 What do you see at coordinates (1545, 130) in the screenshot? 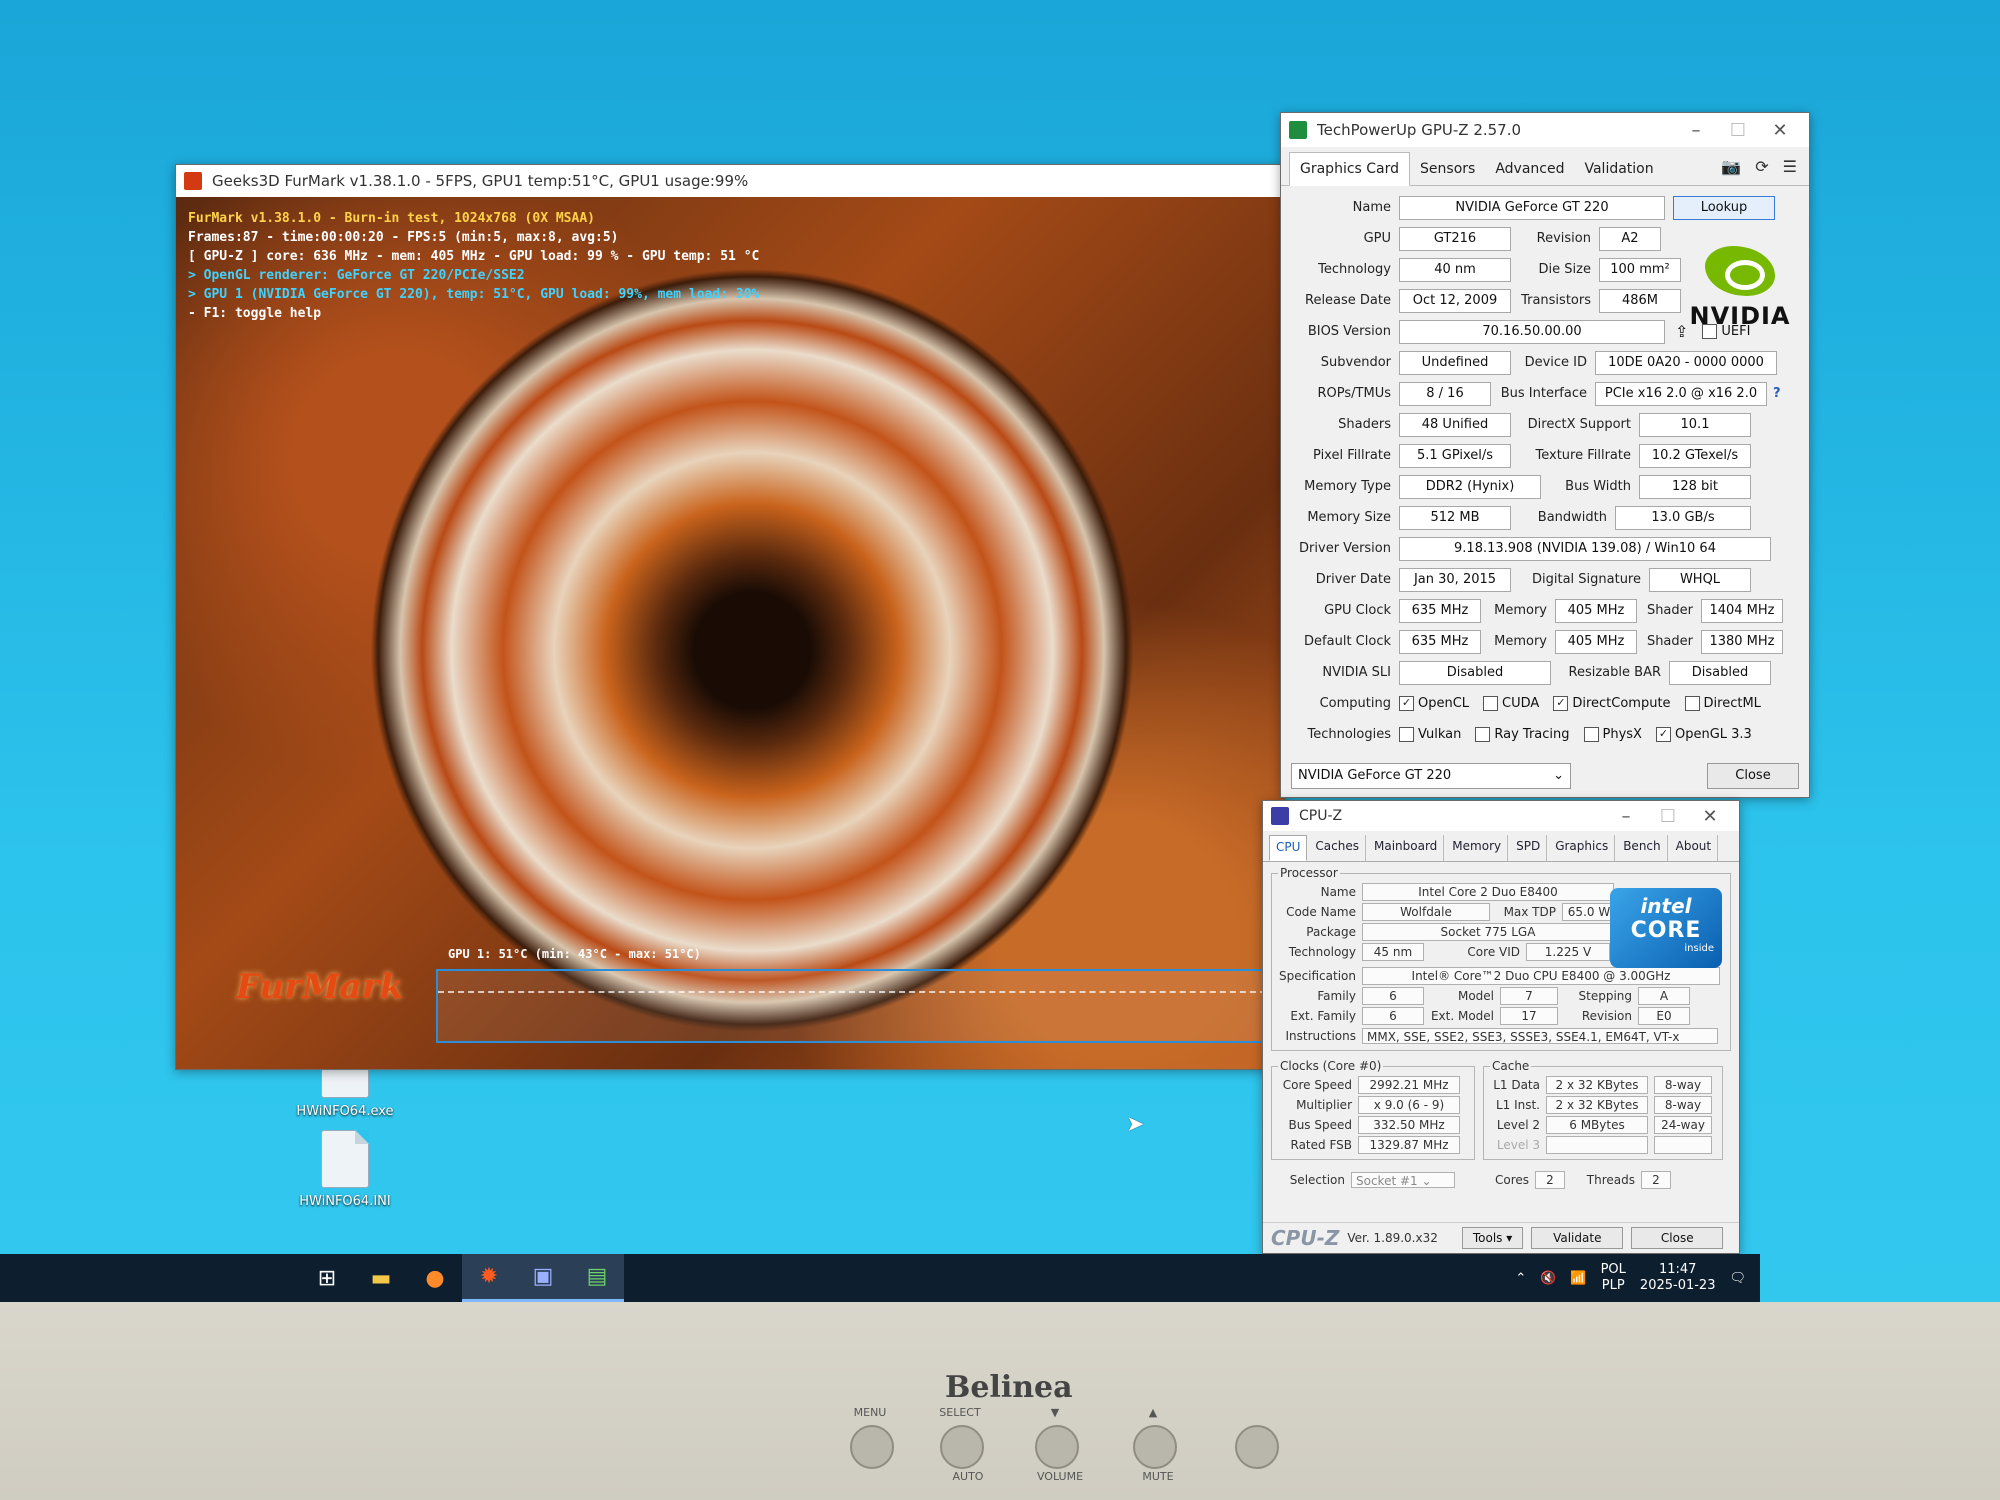
I see `gpuz-titlebar: TechPowerUp GPU-Z 2.57.0 – ☐ ✕` at bounding box center [1545, 130].